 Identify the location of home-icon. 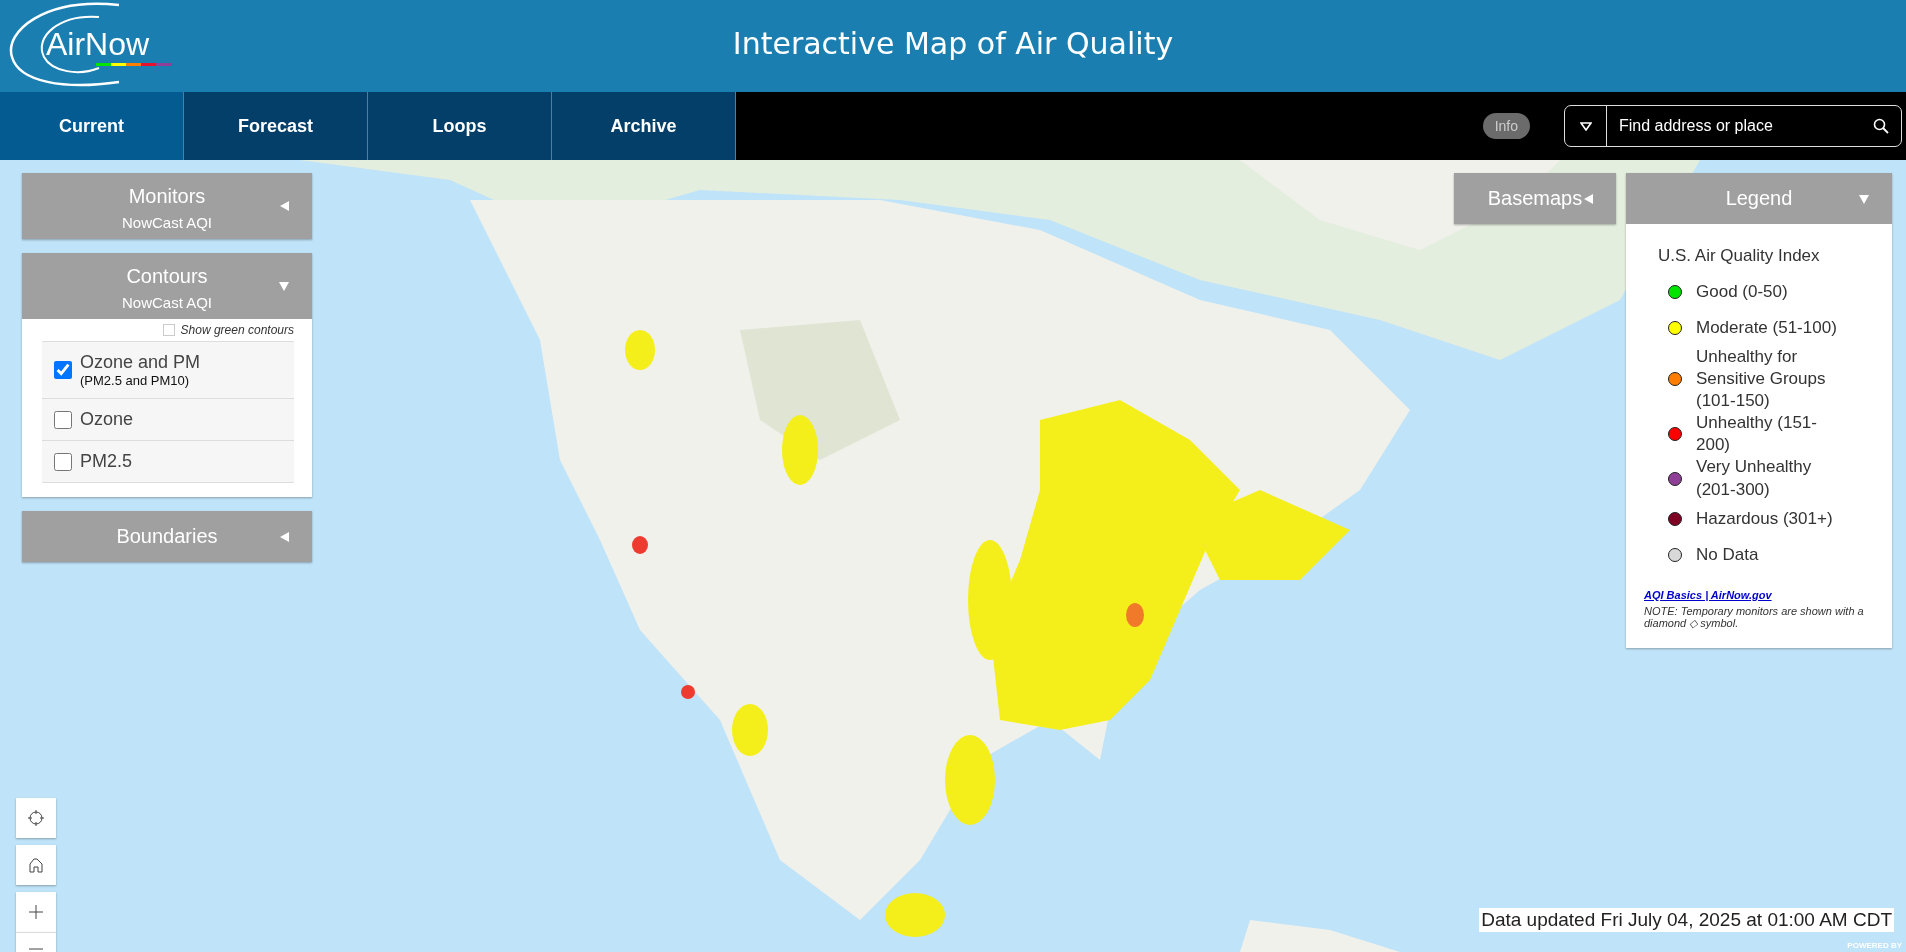
(36, 865).